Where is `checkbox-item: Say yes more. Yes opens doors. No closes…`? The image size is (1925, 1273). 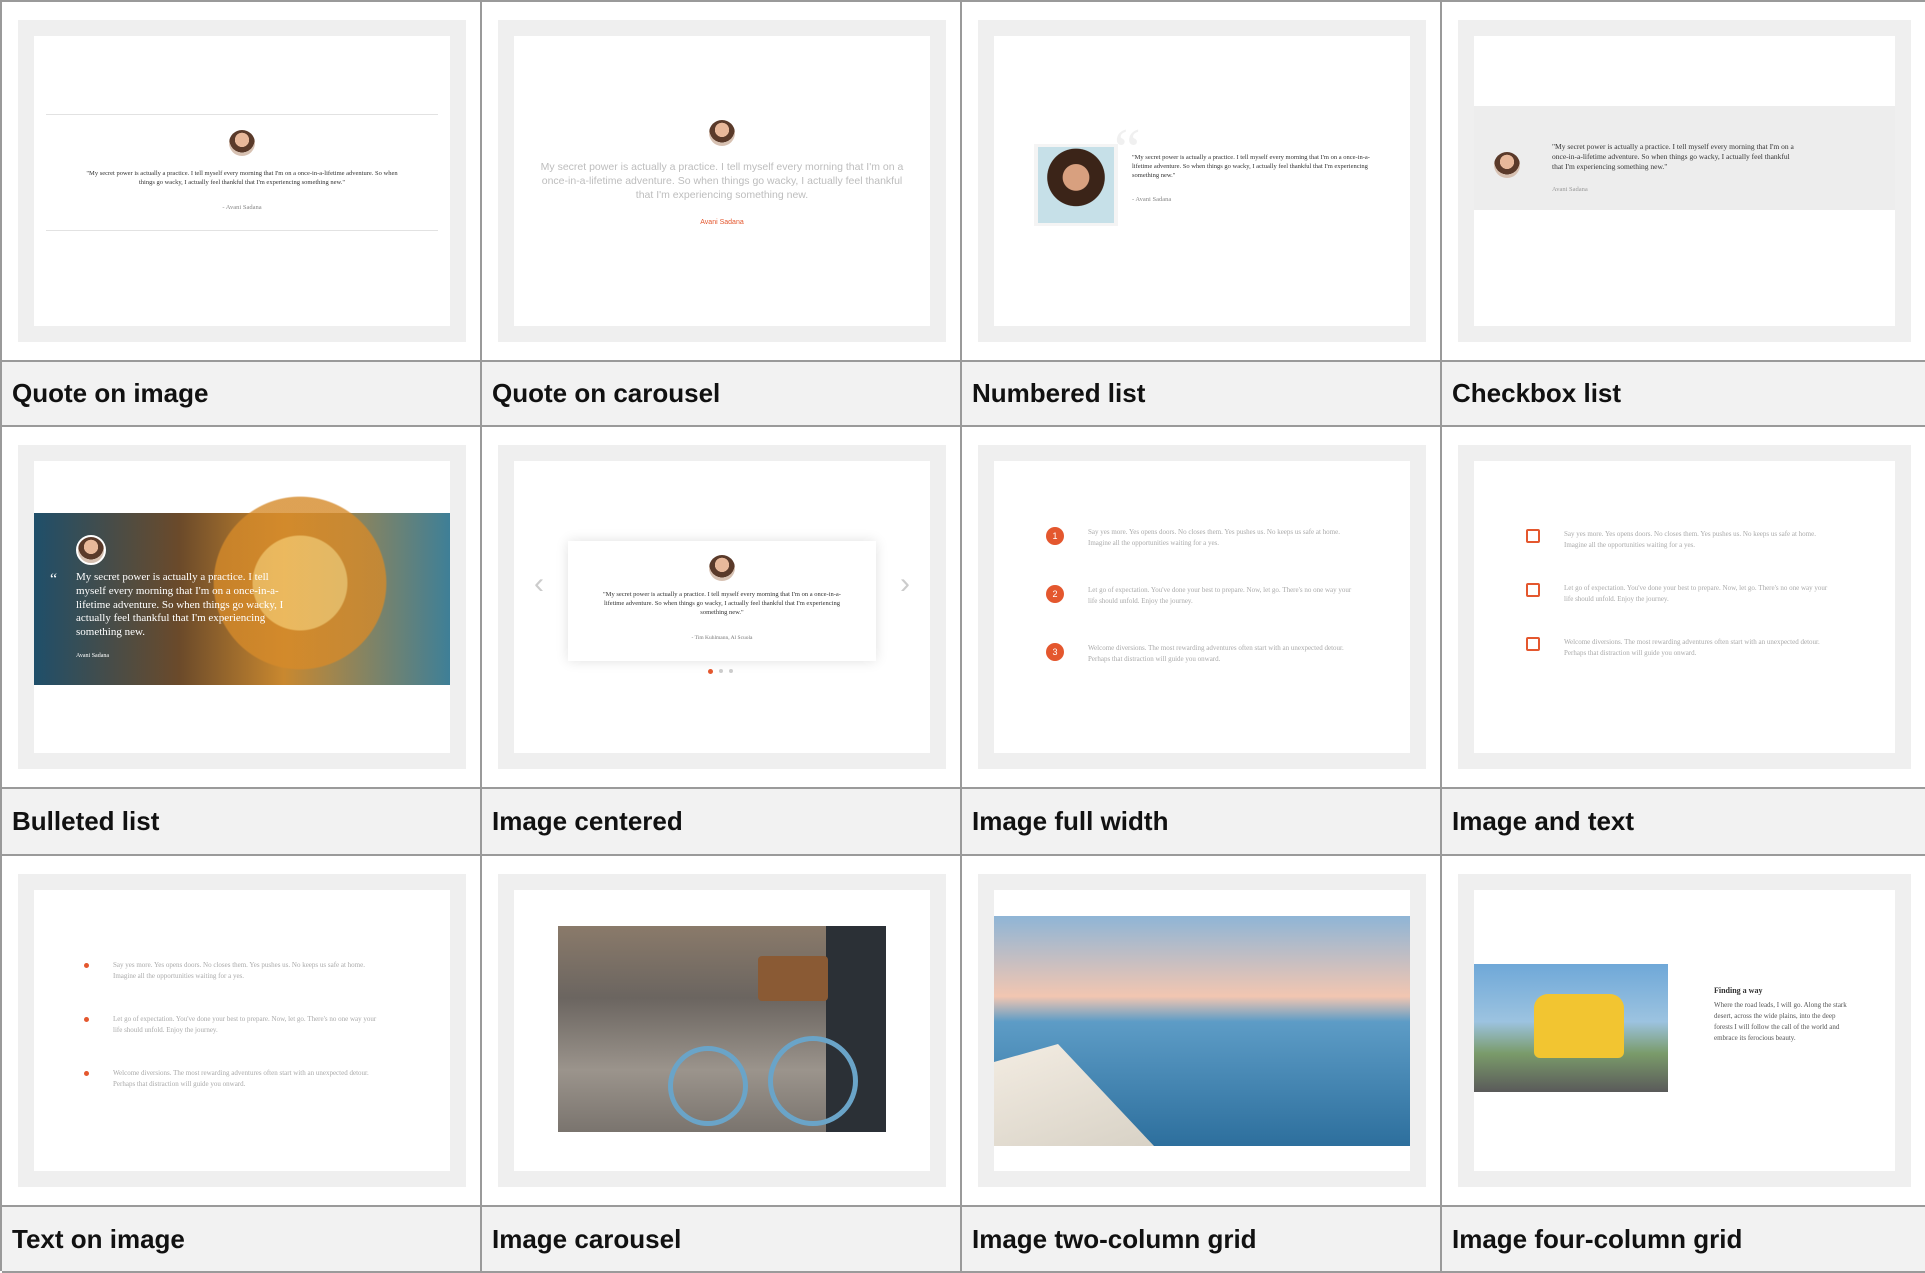
checkbox-item: Say yes more. Yes opens doors. No closes… is located at coordinates (1680, 540).